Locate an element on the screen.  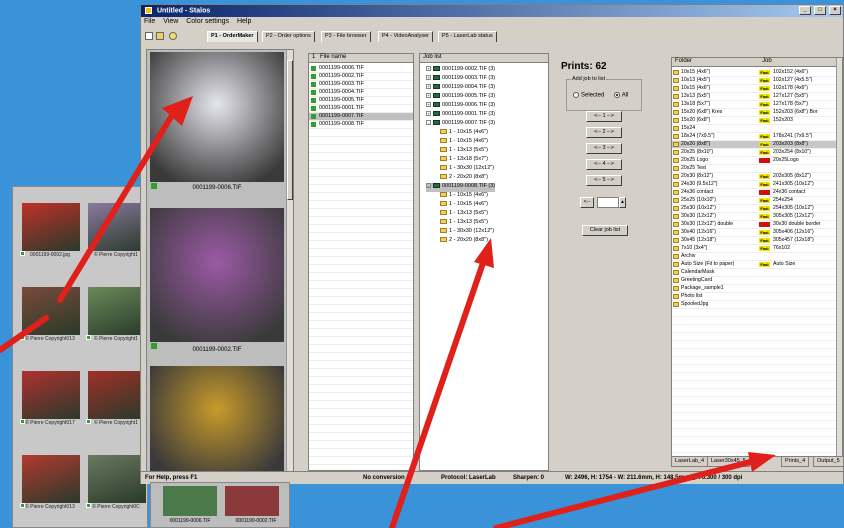
folder-row: 10x13 (4x5") Fast 102x127 (4x5.5") is located at coordinates (754, 81).